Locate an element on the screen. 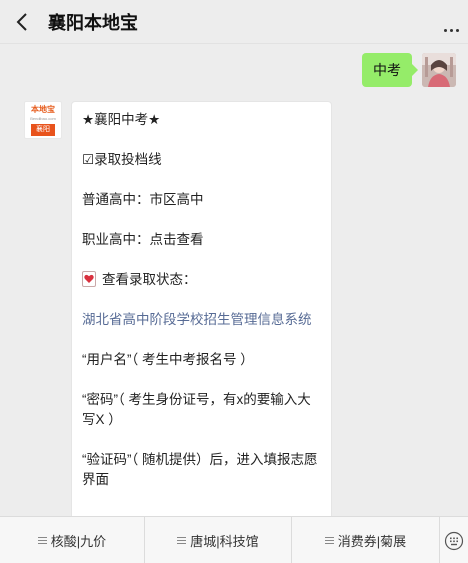  check-status-text: 查看录取状态： is located at coordinates (149, 279).